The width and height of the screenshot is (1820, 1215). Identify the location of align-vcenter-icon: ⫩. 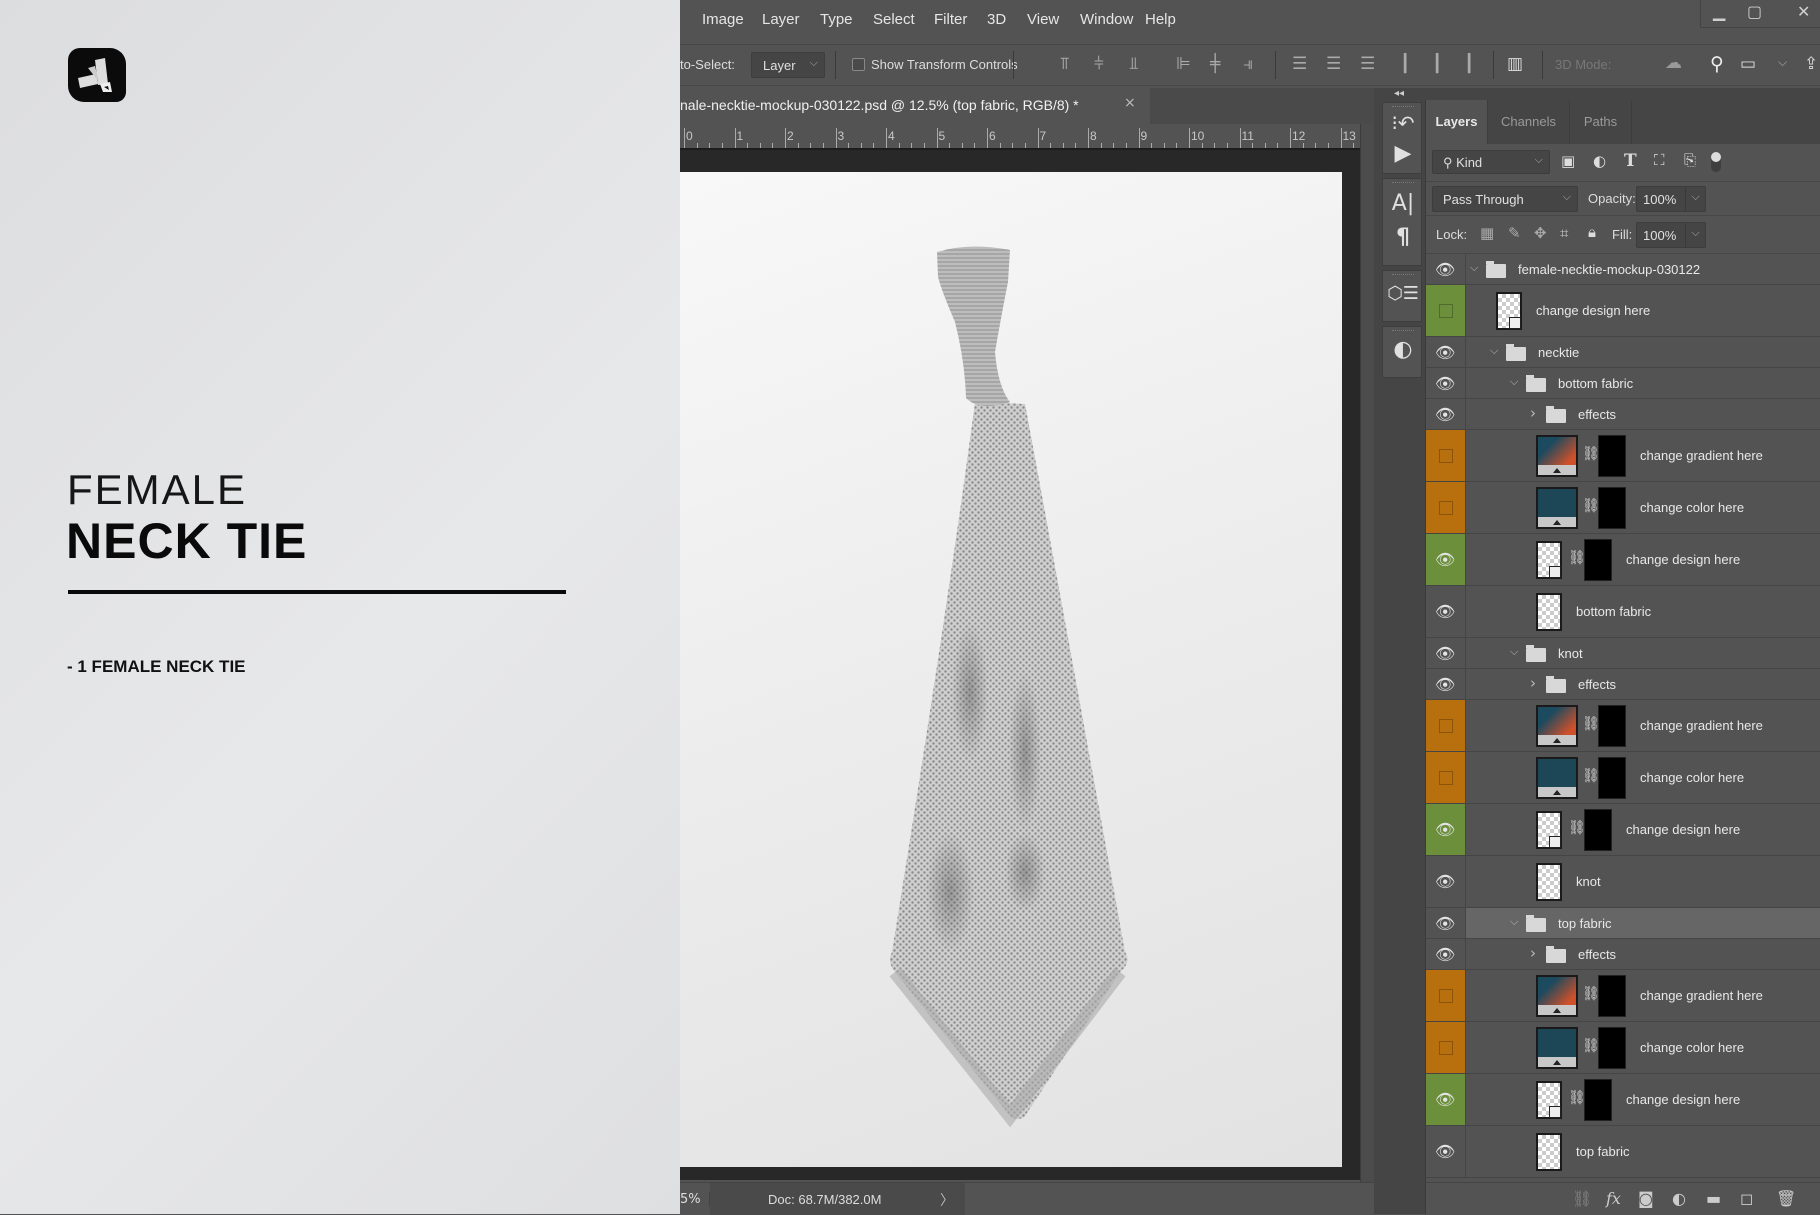
(1099, 64).